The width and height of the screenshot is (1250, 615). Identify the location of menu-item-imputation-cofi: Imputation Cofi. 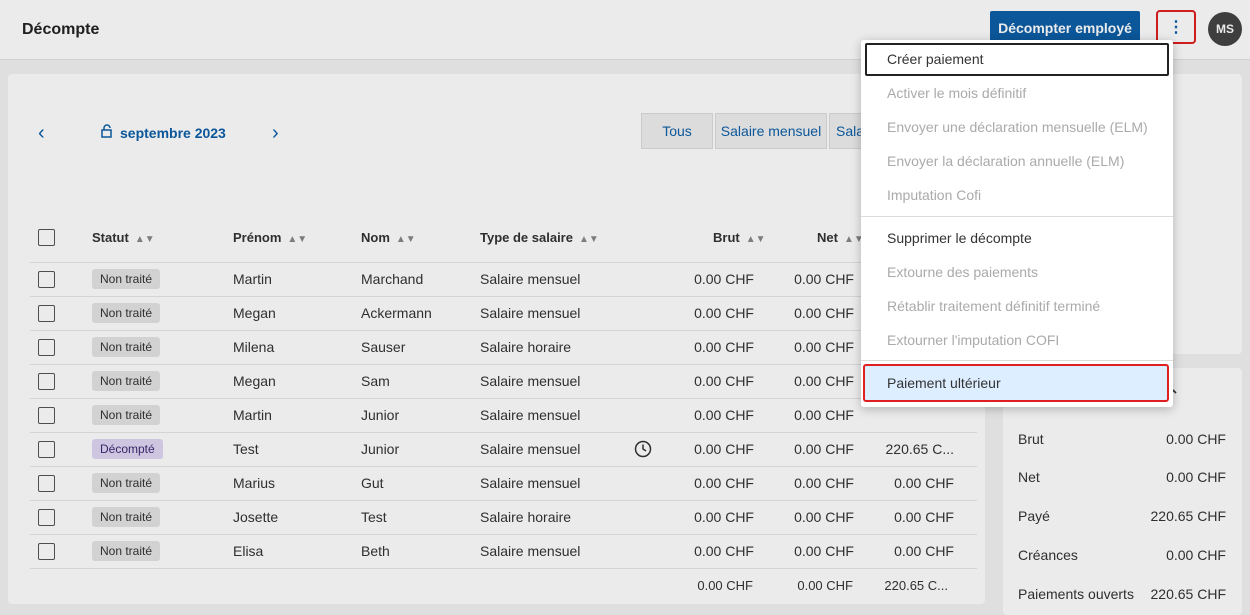
(934, 195).